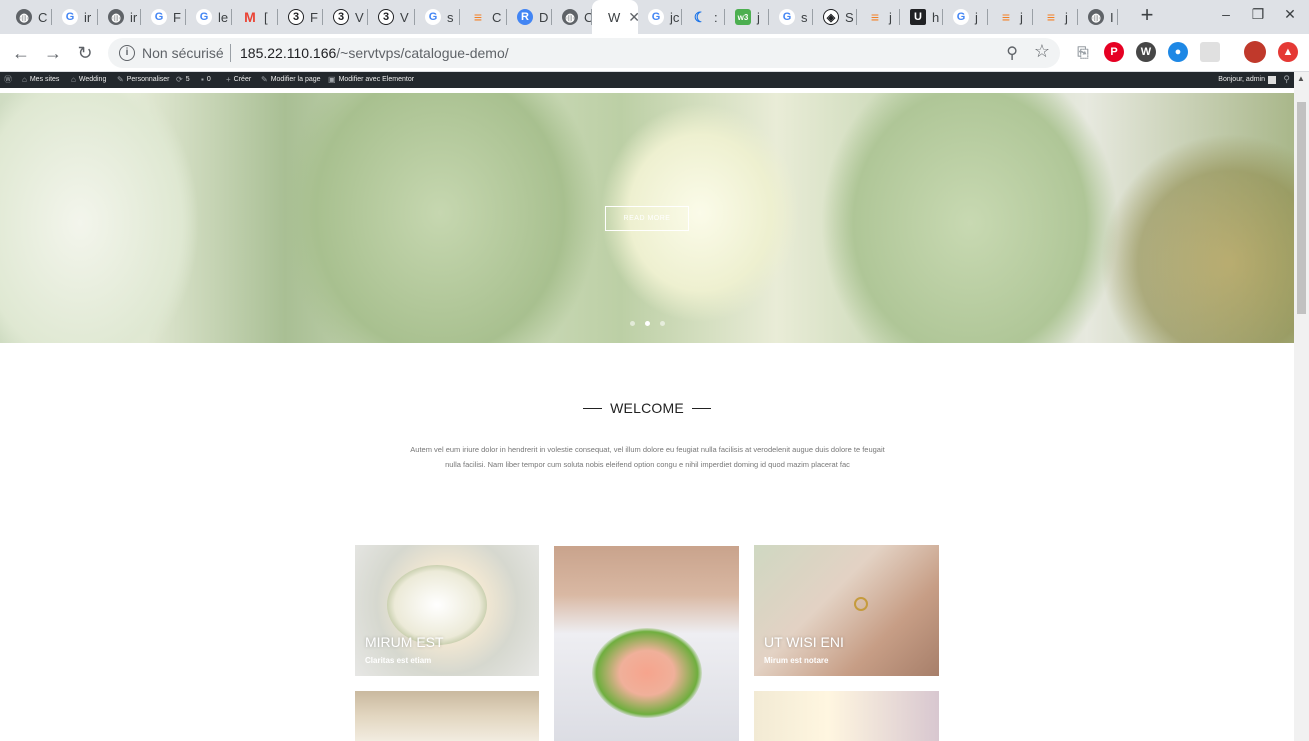 The width and height of the screenshot is (1309, 741). What do you see at coordinates (1083, 52) in the screenshot?
I see `extension-clipboard-icon: ⎘` at bounding box center [1083, 52].